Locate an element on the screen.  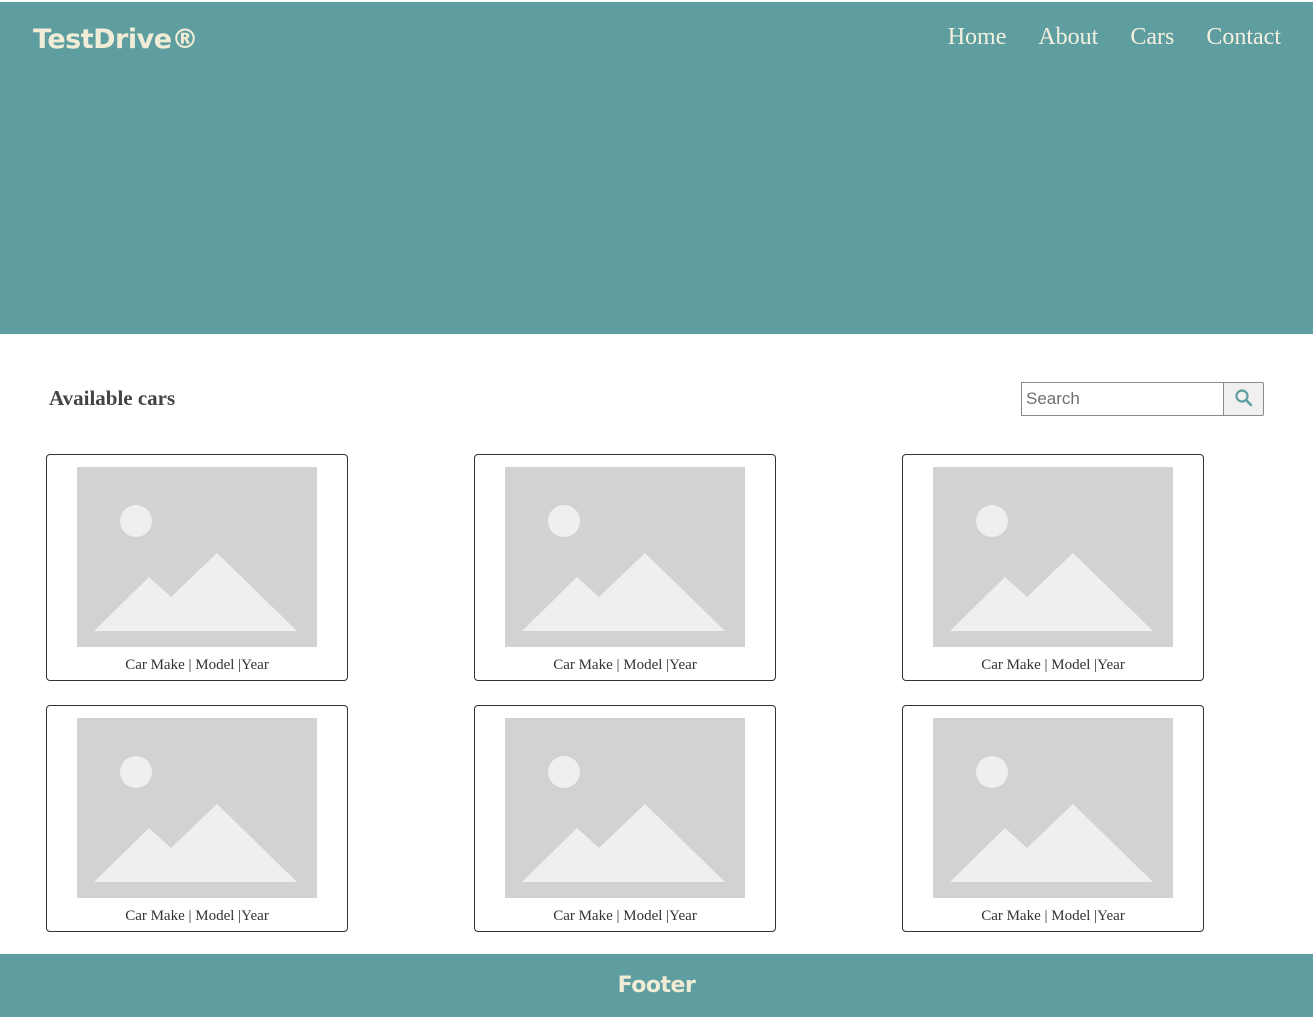
footer-label: Footer is located at coordinates (656, 985).